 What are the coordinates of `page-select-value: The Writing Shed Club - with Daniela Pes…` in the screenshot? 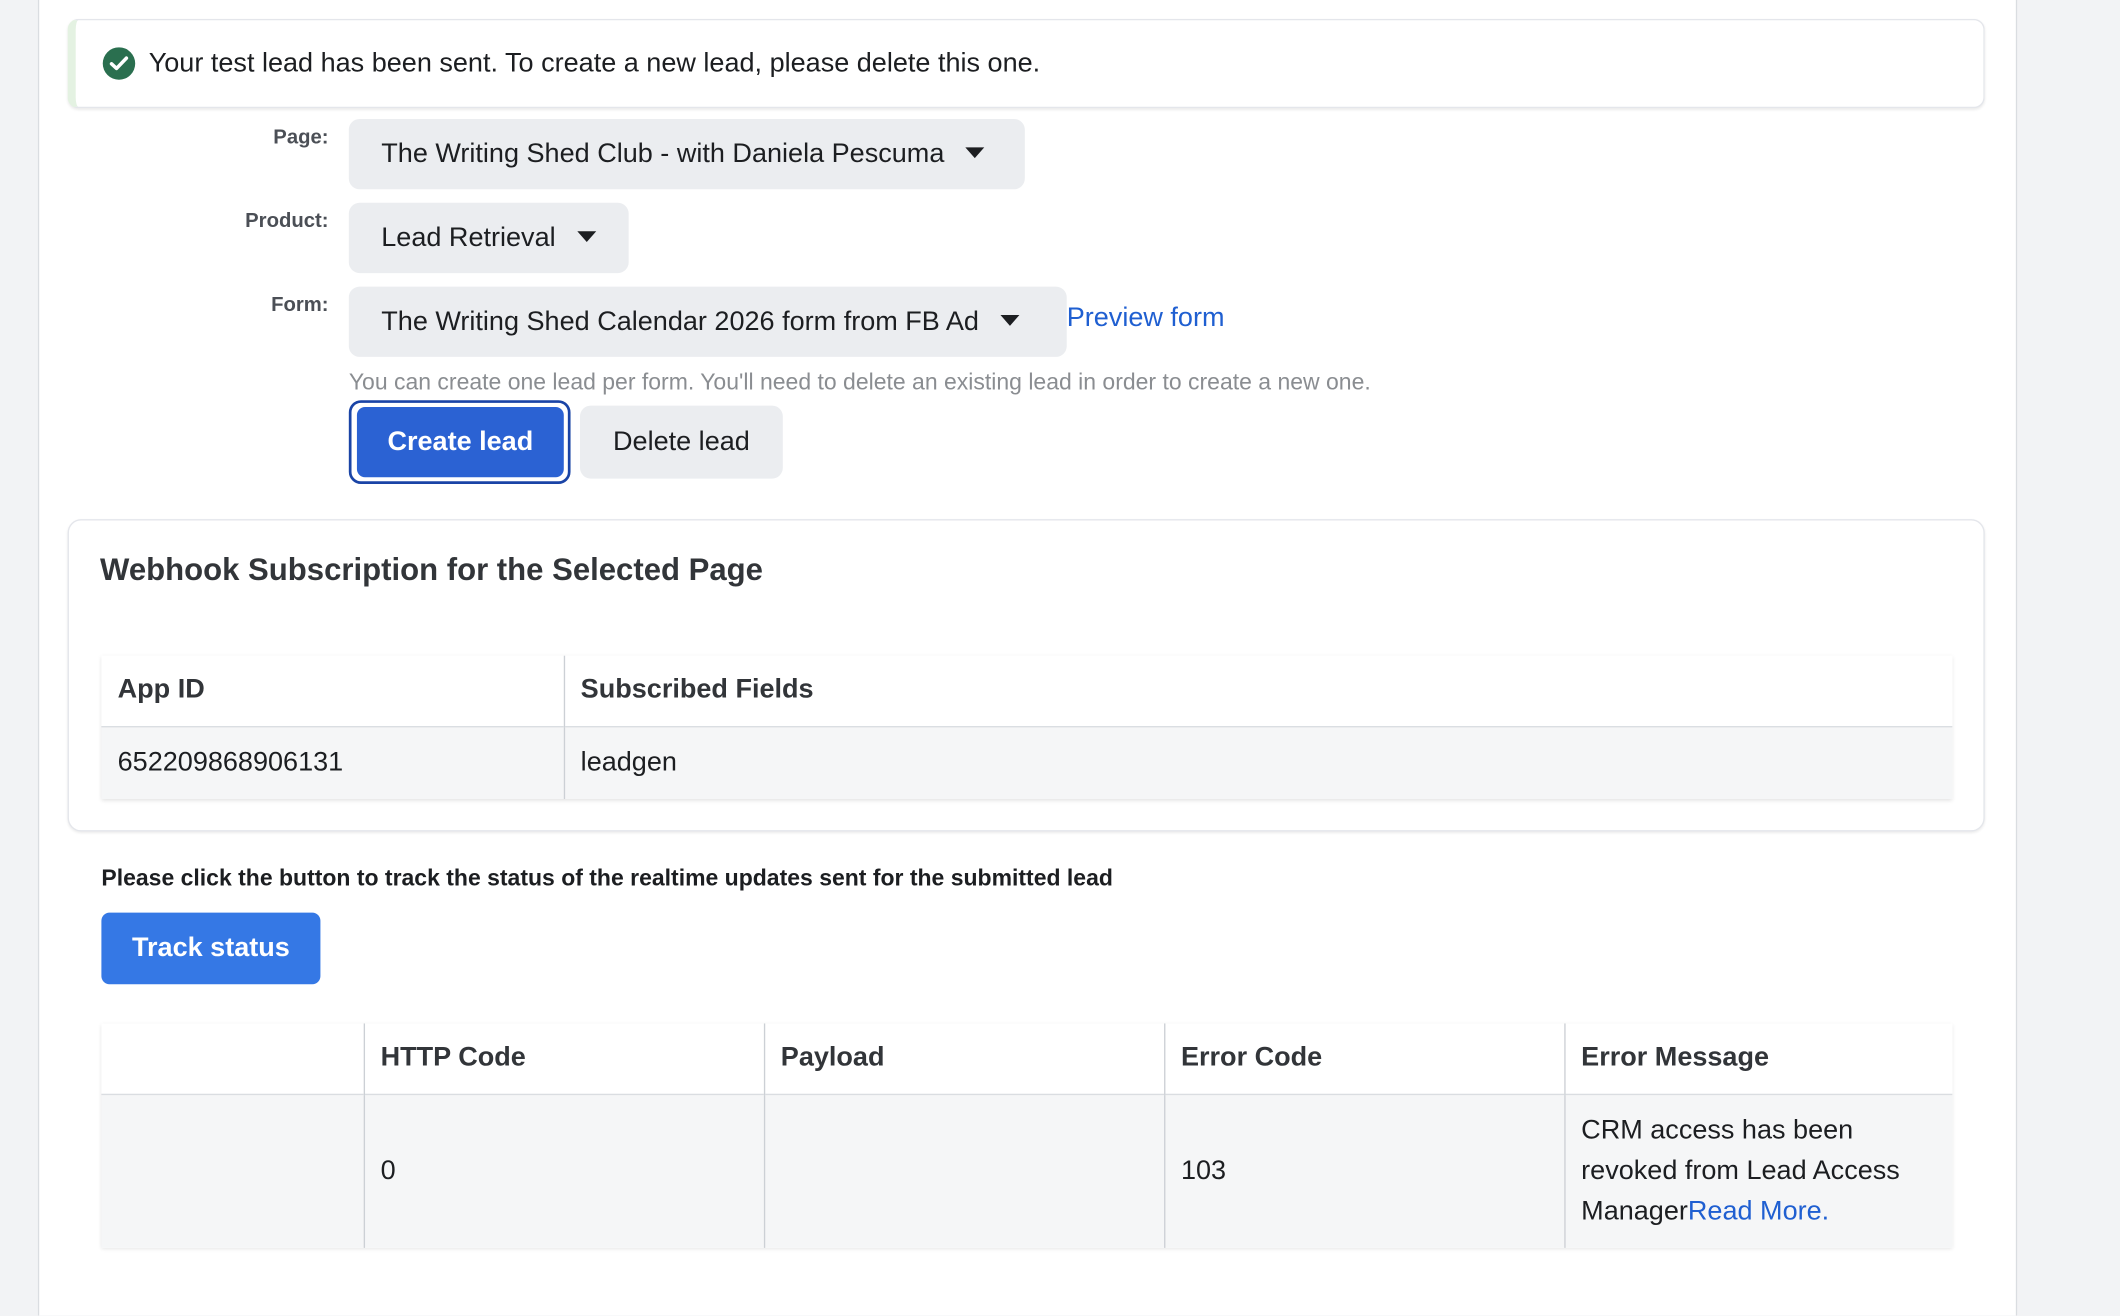 It's located at (663, 154).